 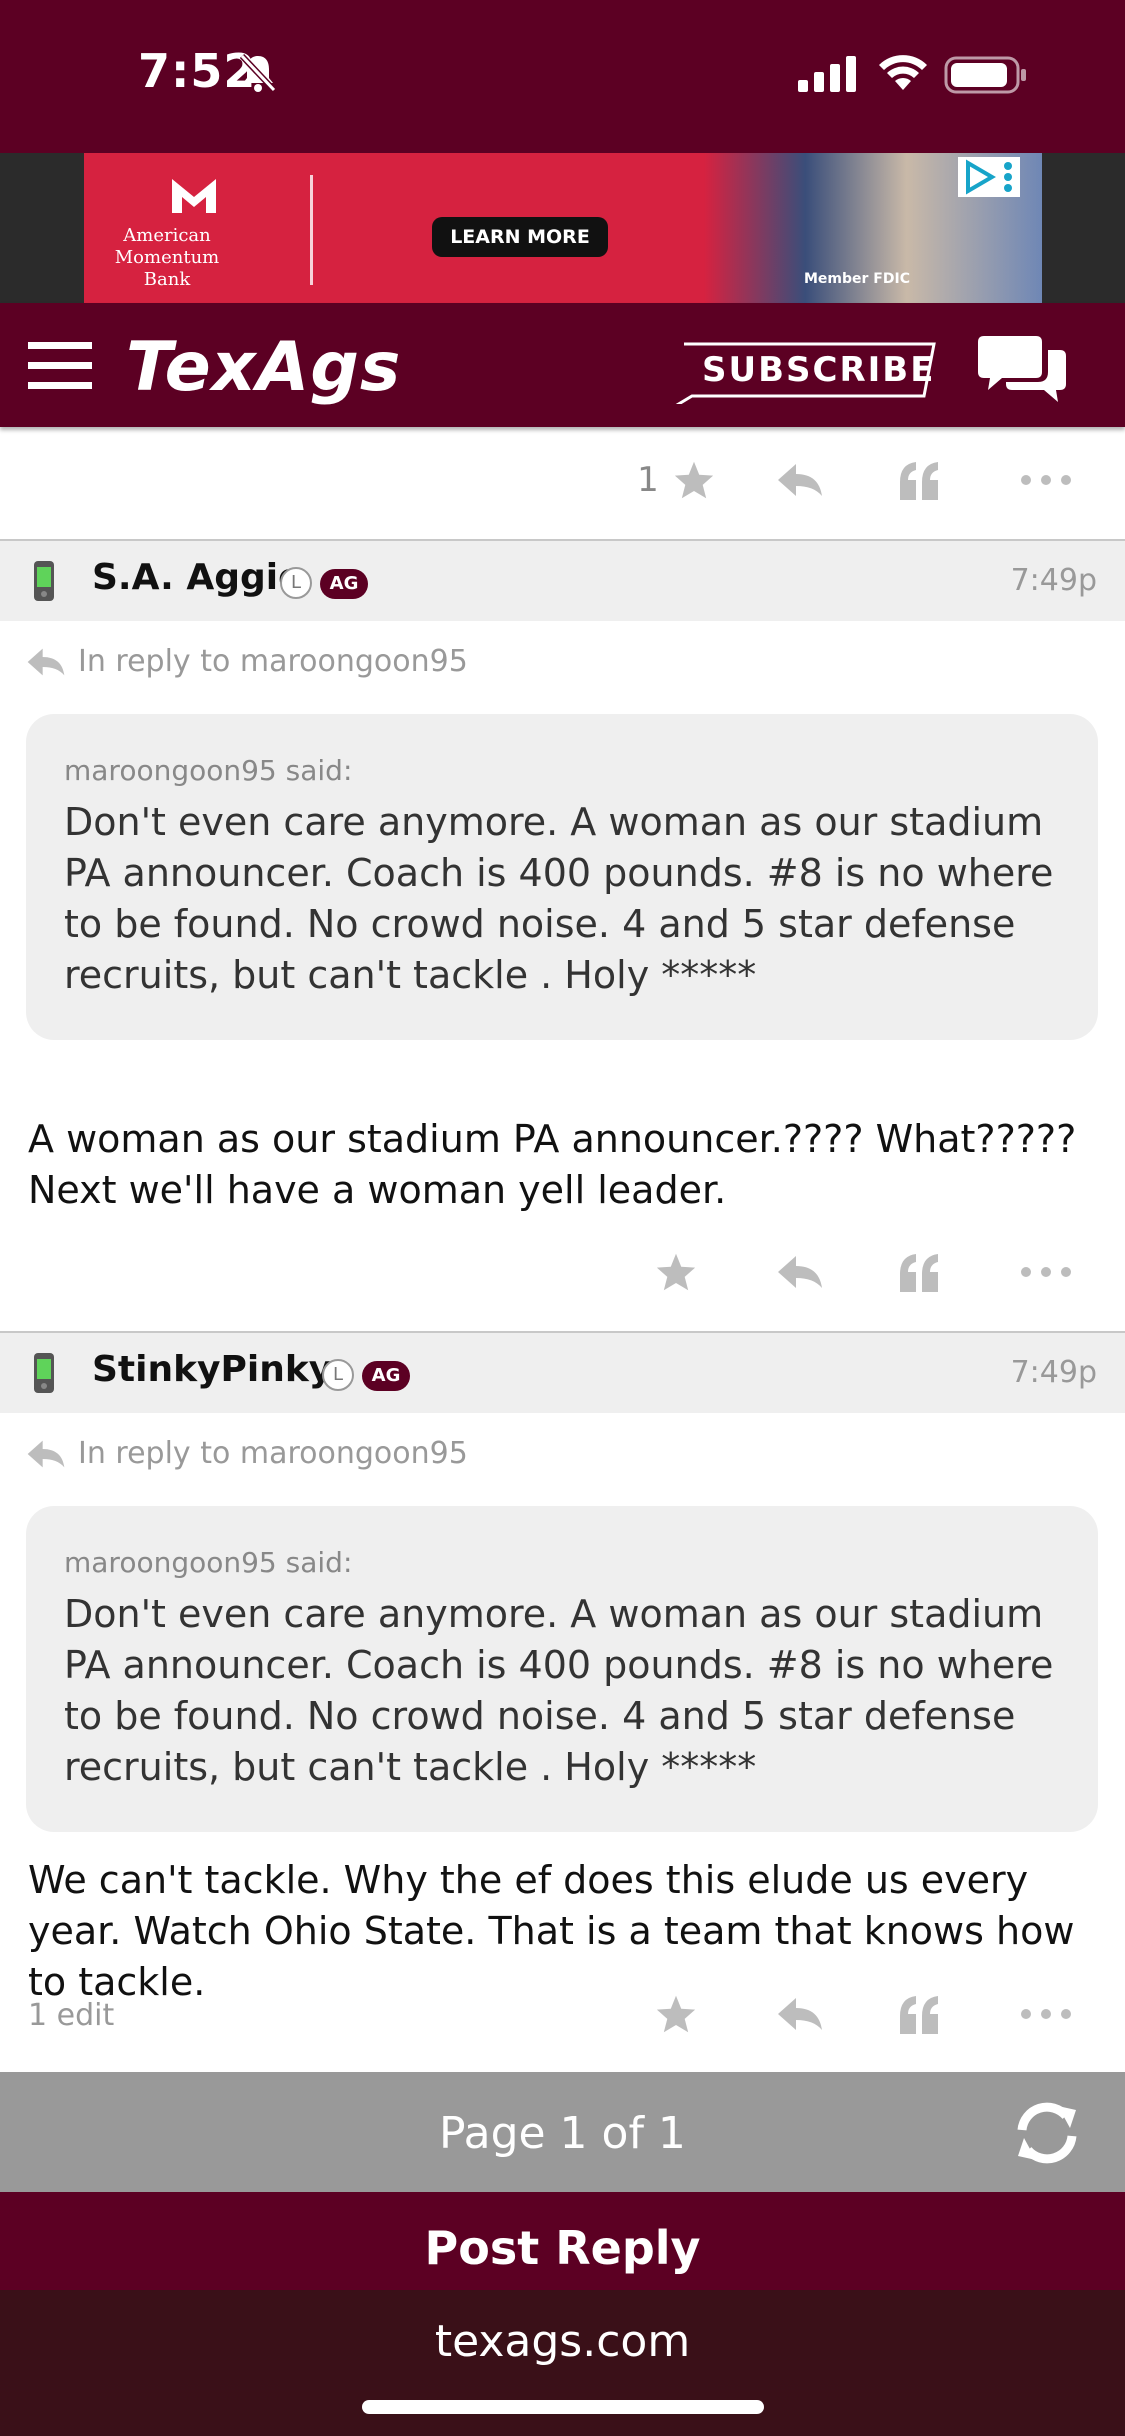 I want to click on ad-divider, so click(x=311, y=230).